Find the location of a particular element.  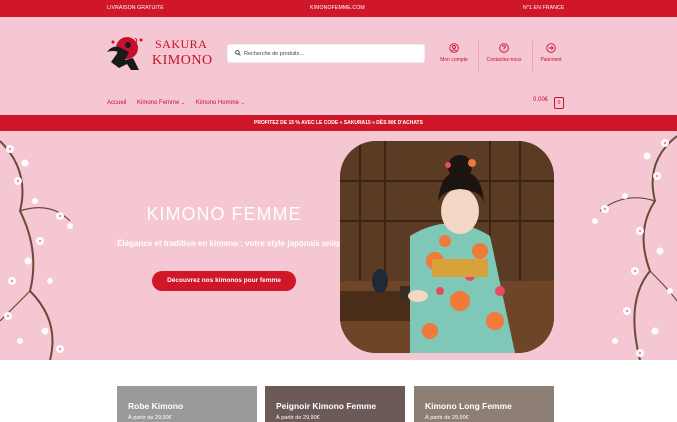

cart-count: 0 is located at coordinates (559, 103).